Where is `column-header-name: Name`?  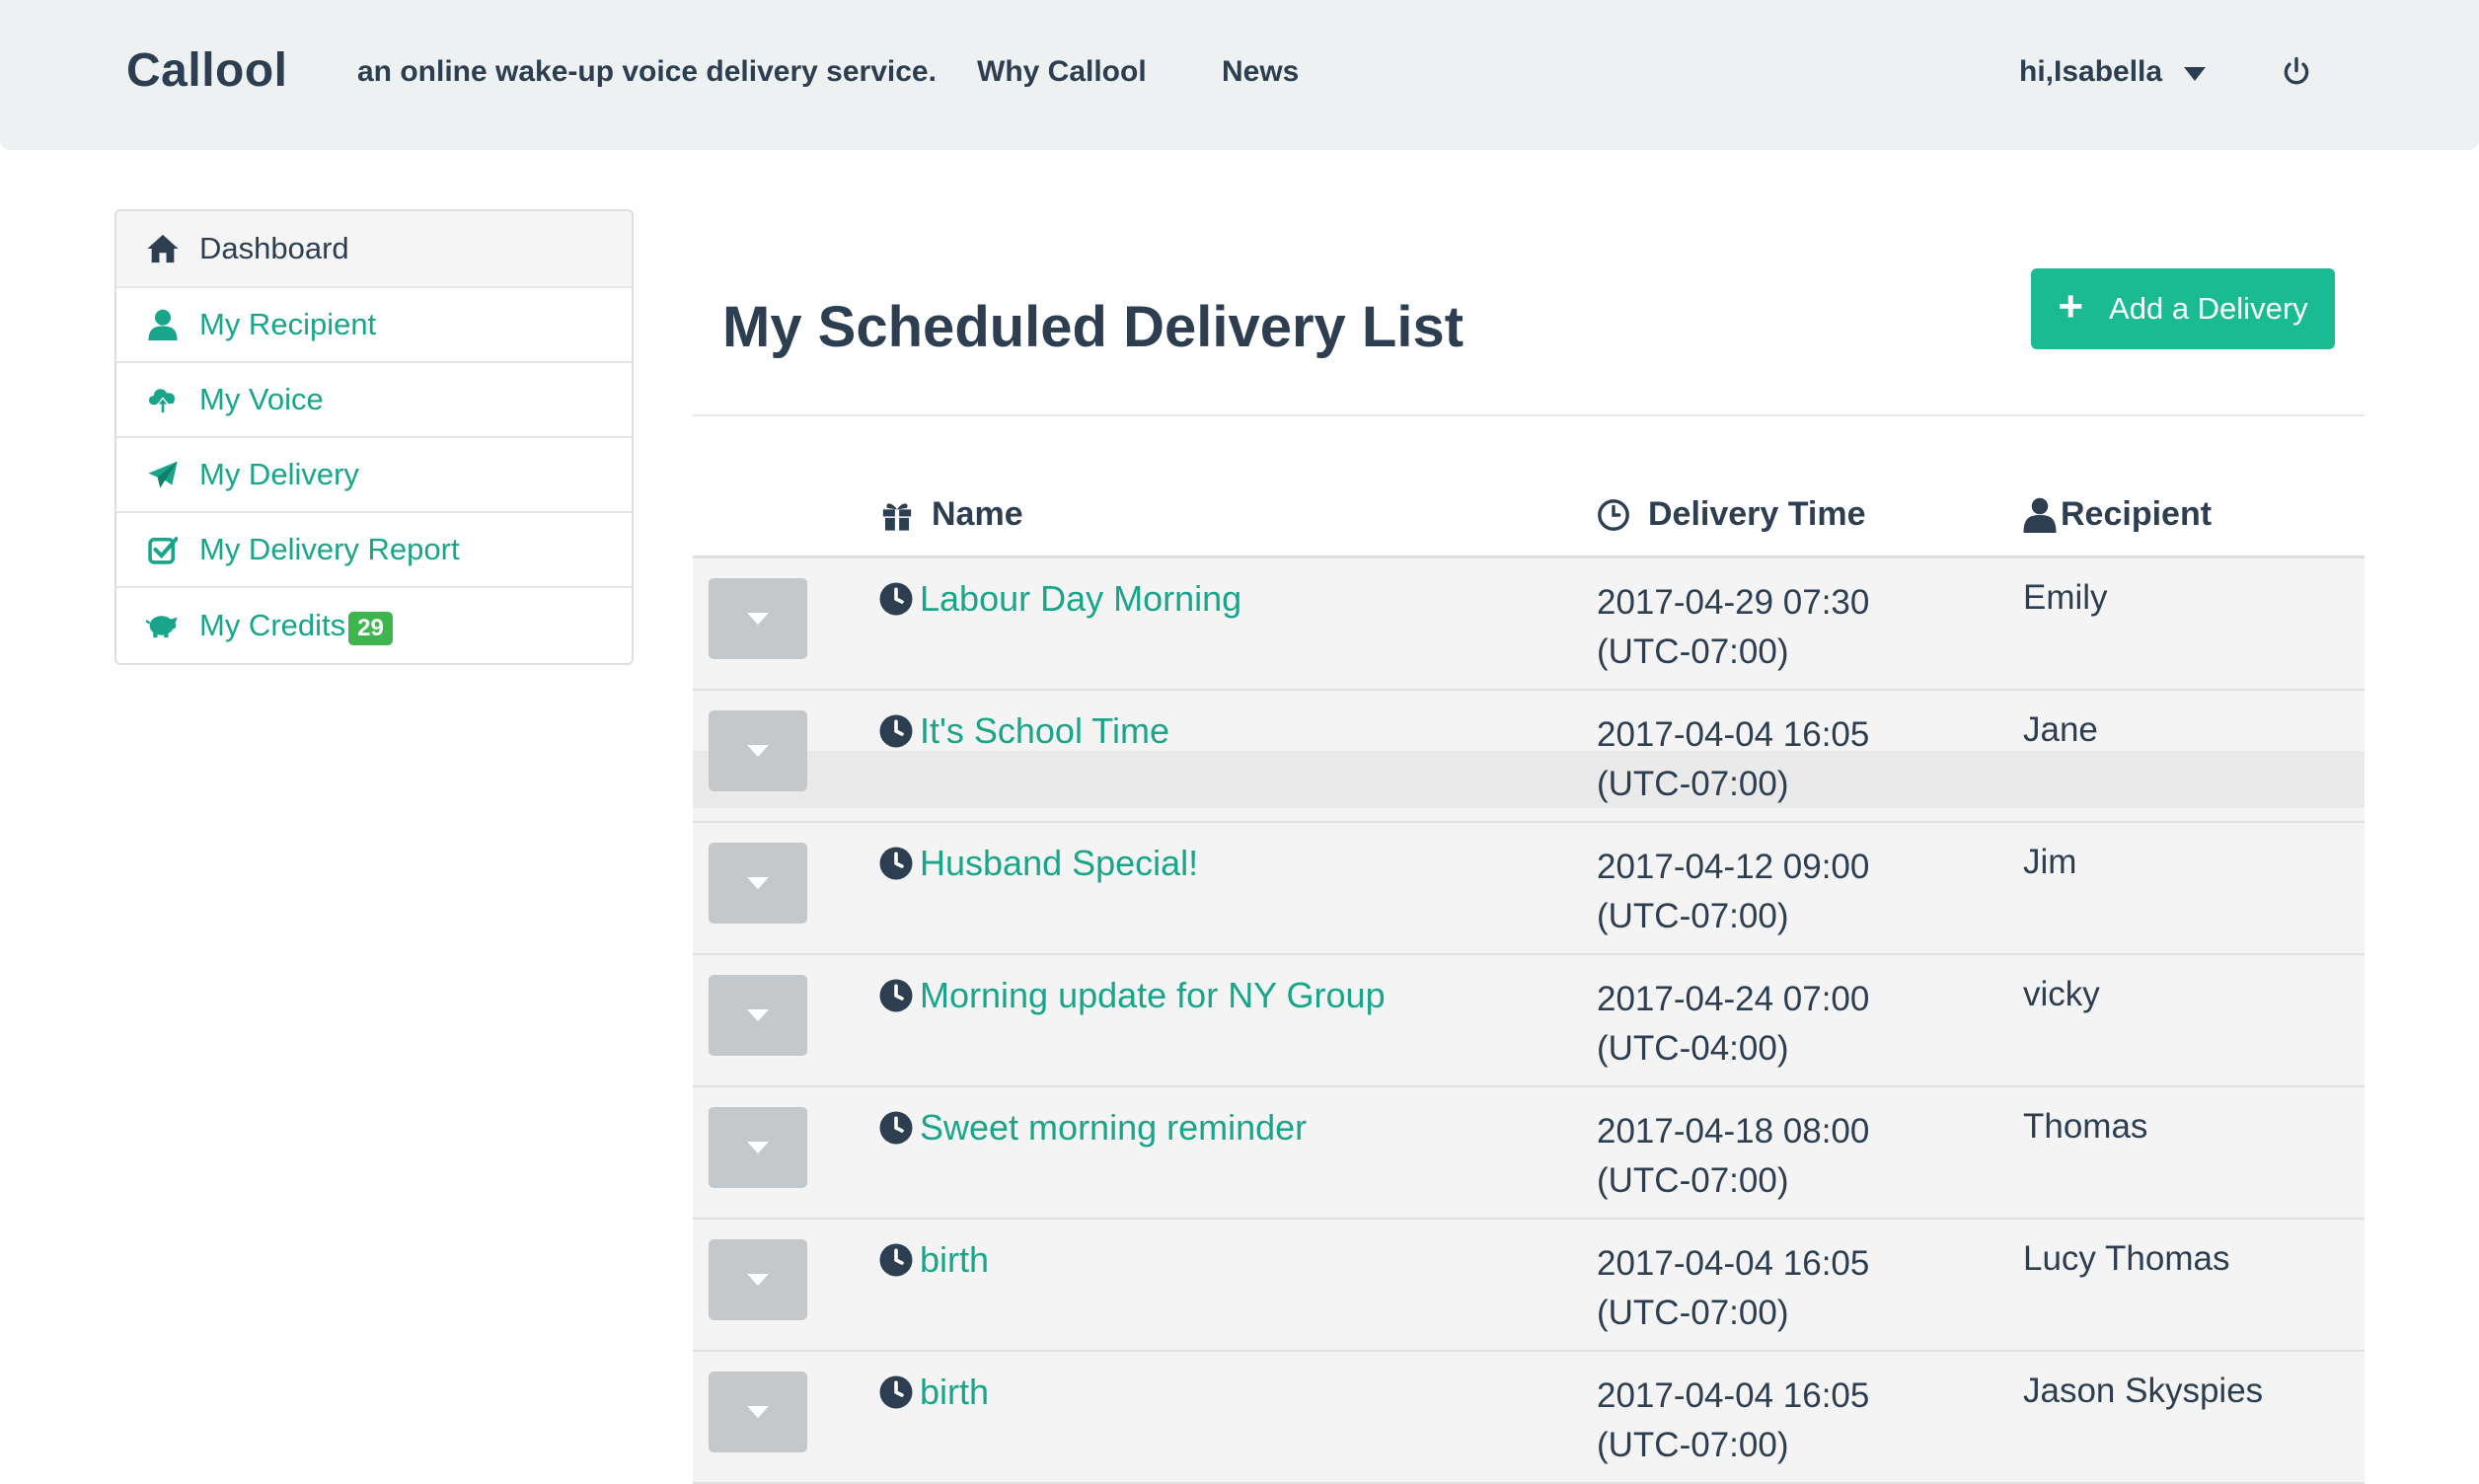
column-header-name: Name is located at coordinates (951, 514).